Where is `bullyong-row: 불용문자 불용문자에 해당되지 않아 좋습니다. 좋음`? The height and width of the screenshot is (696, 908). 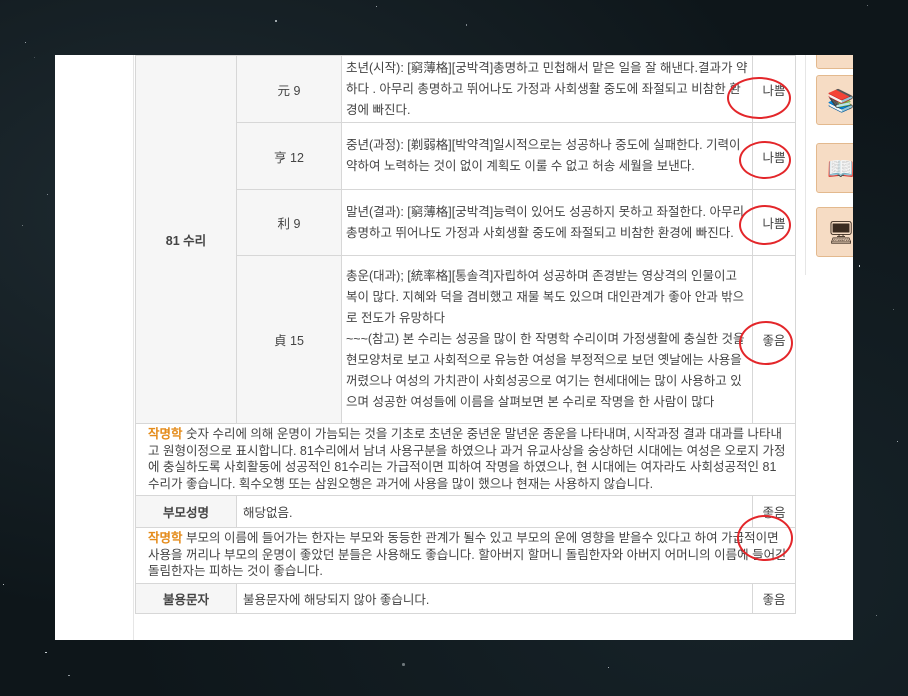 bullyong-row: 불용문자 불용문자에 해당되지 않아 좋습니다. 좋음 is located at coordinates (465, 598).